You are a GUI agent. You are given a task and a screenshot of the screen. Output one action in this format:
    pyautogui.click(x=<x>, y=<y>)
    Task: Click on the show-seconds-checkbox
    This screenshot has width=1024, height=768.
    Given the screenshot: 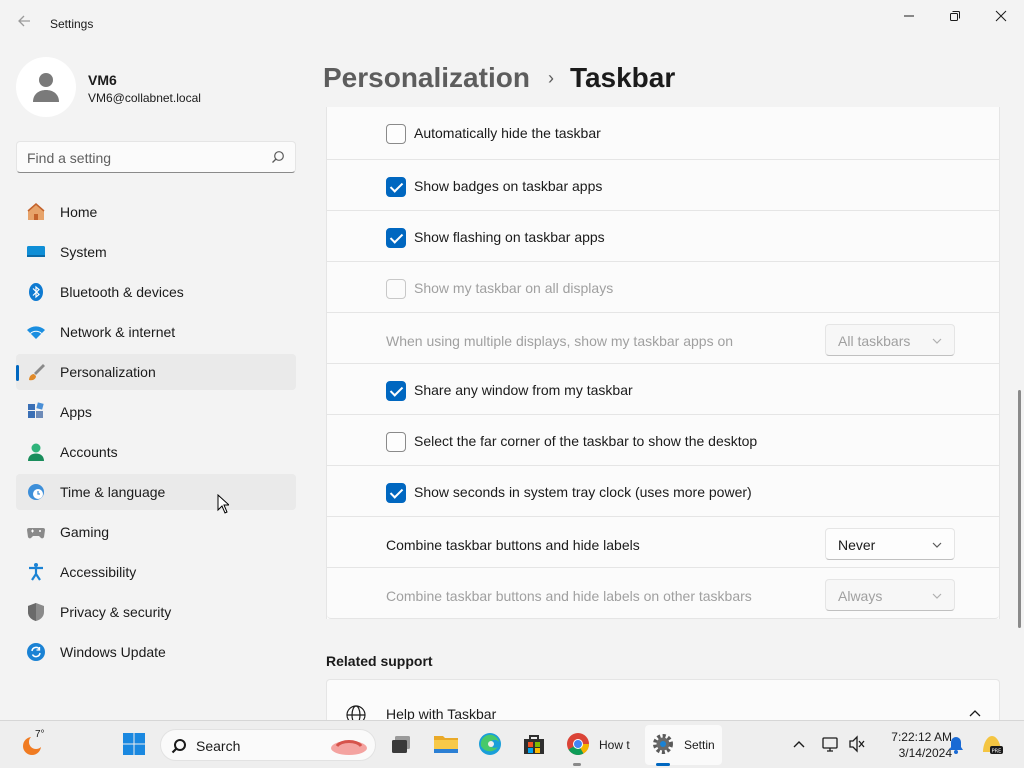 What is the action you would take?
    pyautogui.click(x=396, y=493)
    